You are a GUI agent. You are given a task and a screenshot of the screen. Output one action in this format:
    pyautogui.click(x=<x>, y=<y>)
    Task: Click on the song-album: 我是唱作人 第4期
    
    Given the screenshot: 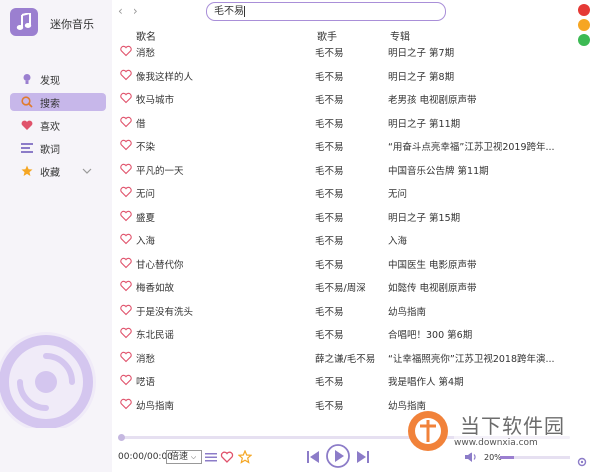 What is the action you would take?
    pyautogui.click(x=426, y=382)
    